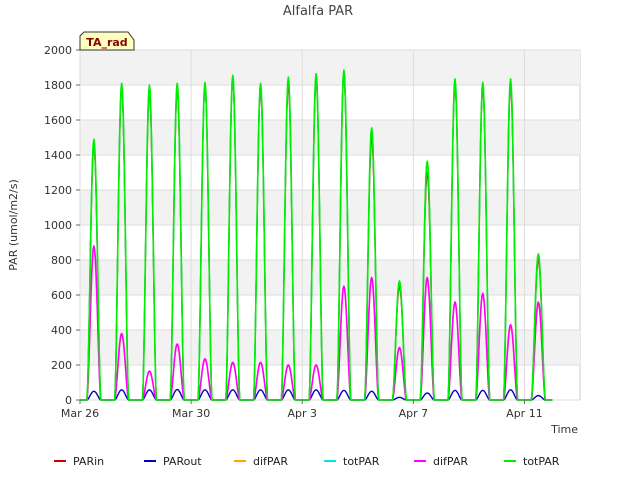  What do you see at coordinates (61, 330) in the screenshot?
I see `y-tick-label: 400` at bounding box center [61, 330].